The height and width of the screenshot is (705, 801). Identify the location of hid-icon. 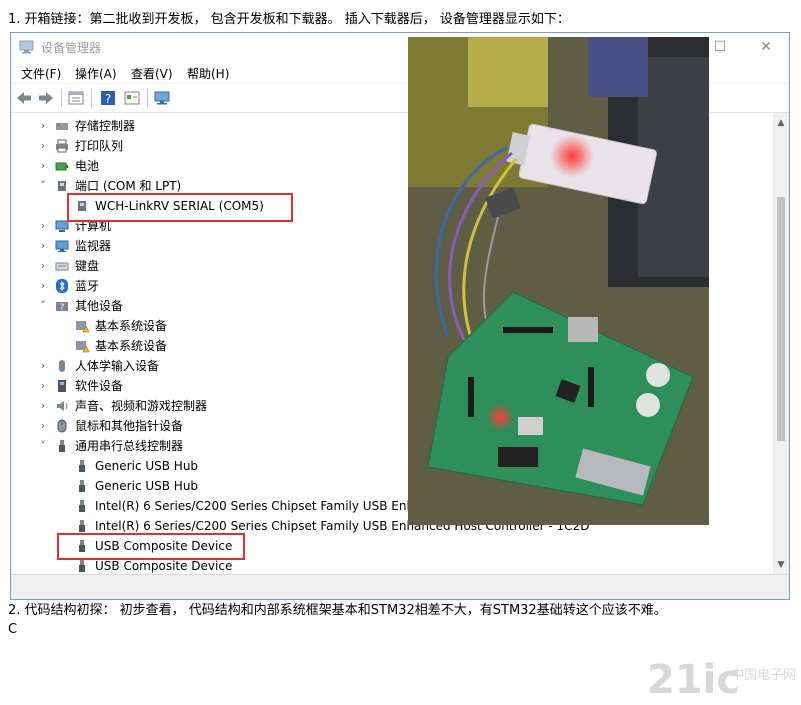
(62, 366).